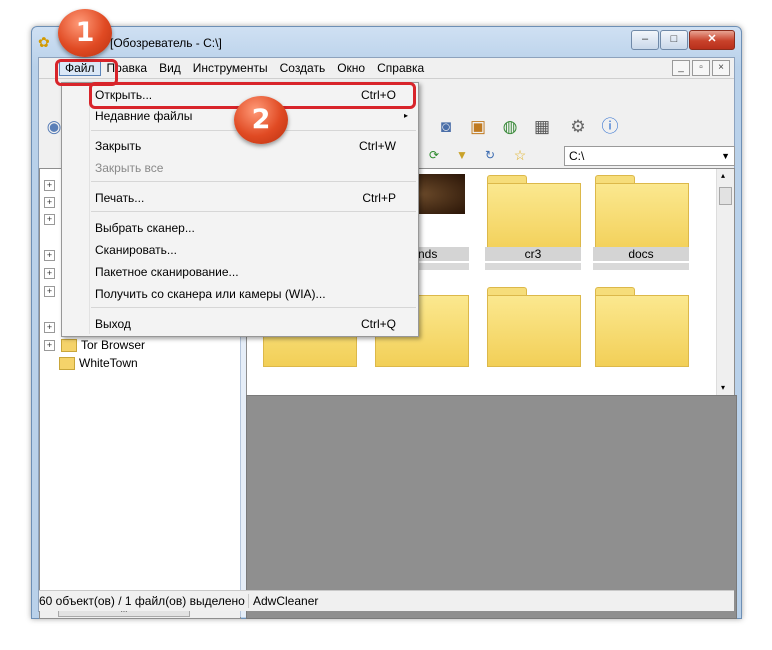 The height and width of the screenshot is (650, 772). Describe the element at coordinates (283, 601) in the screenshot. I see `status-item: AdwCleaner` at that location.